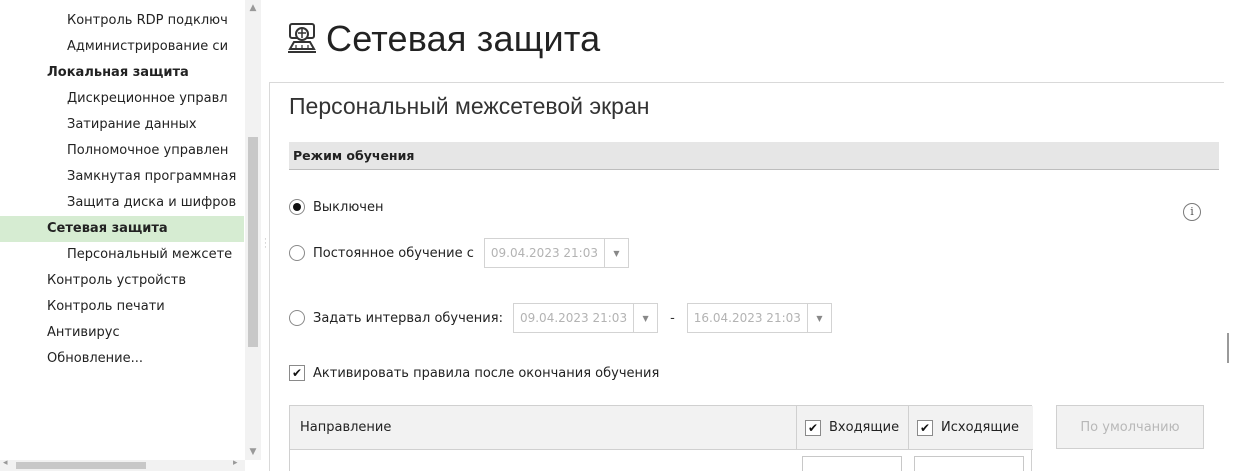  Describe the element at coordinates (754, 156) in the screenshot. I see `learning-mode-section-header: Режим обучения` at that location.